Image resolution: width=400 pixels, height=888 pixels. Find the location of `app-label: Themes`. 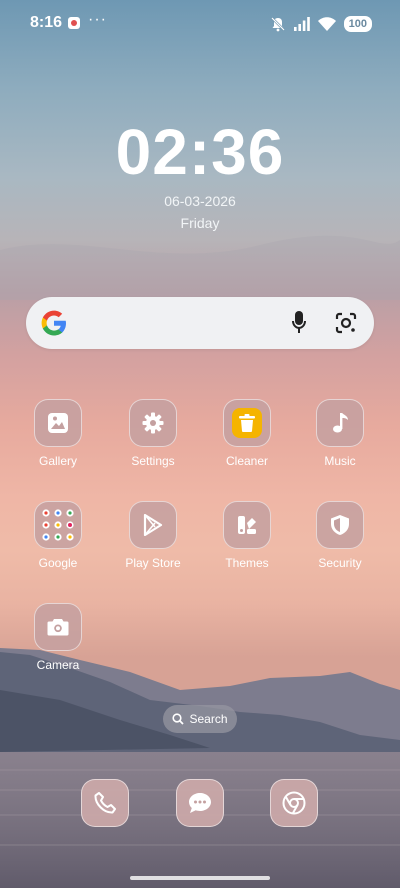

app-label: Themes is located at coordinates (247, 563).